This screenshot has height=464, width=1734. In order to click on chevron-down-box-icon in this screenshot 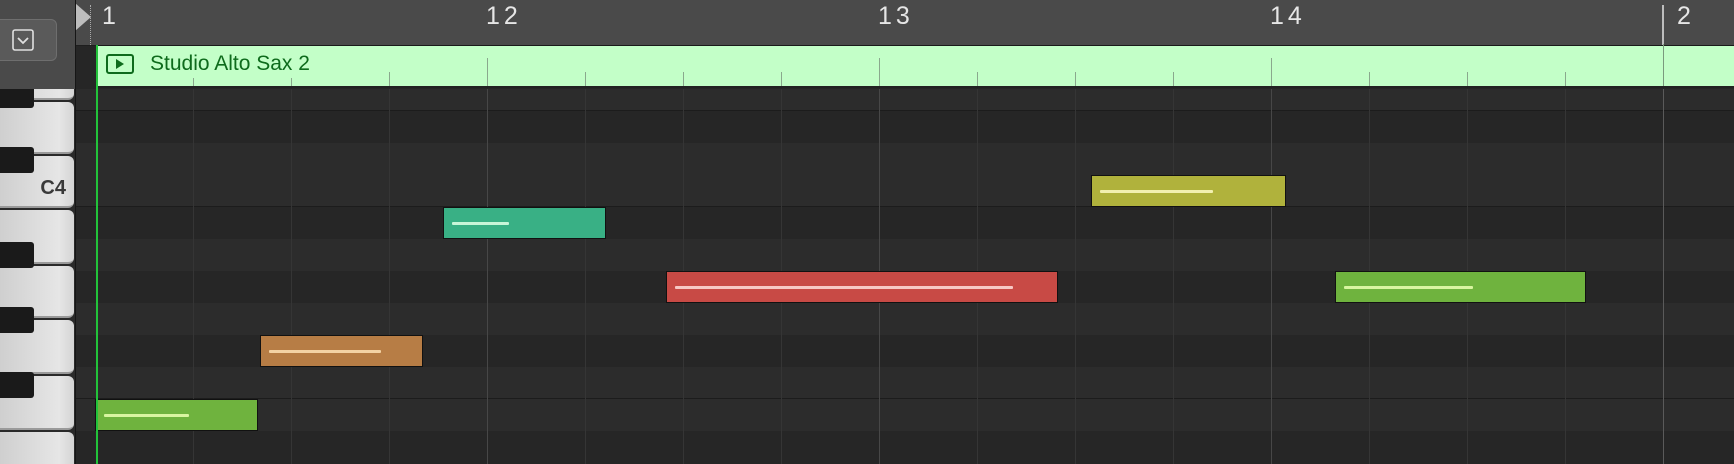, I will do `click(23, 40)`.